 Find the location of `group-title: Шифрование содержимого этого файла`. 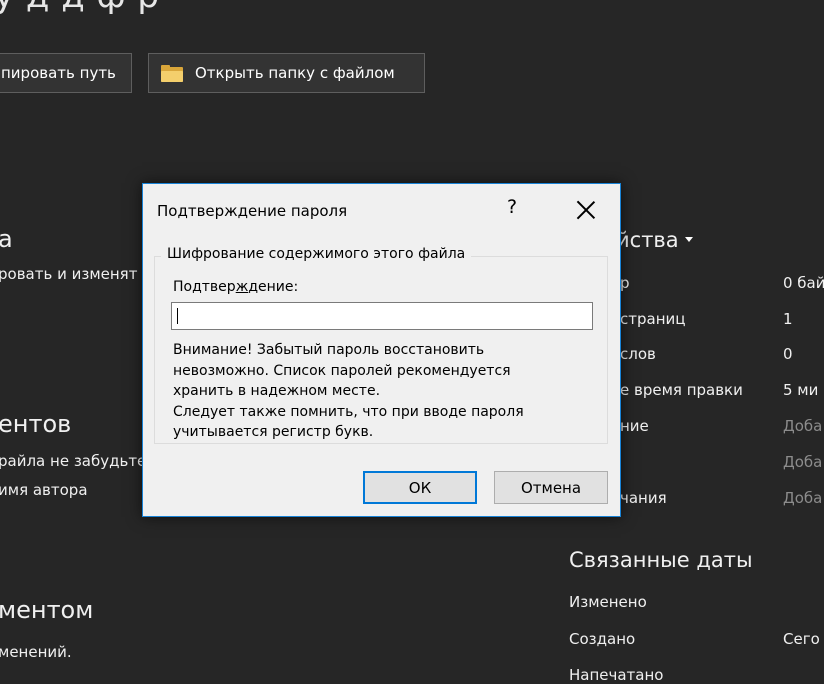

group-title: Шифрование содержимого этого файла is located at coordinates (316, 254).